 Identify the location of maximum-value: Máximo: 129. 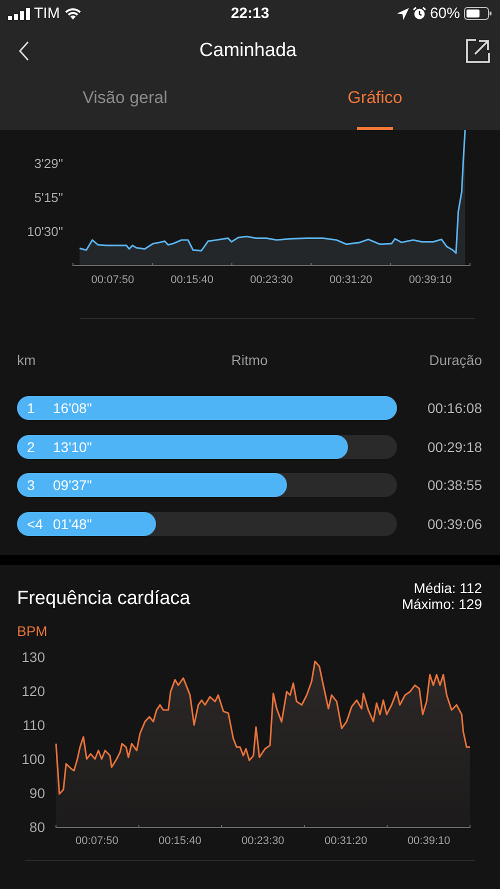
(442, 604).